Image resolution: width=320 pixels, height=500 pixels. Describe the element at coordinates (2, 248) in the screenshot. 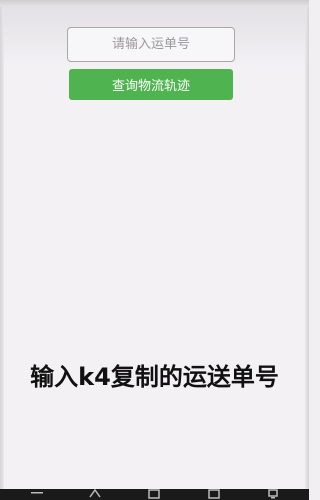

I see `screen-edge-left` at that location.